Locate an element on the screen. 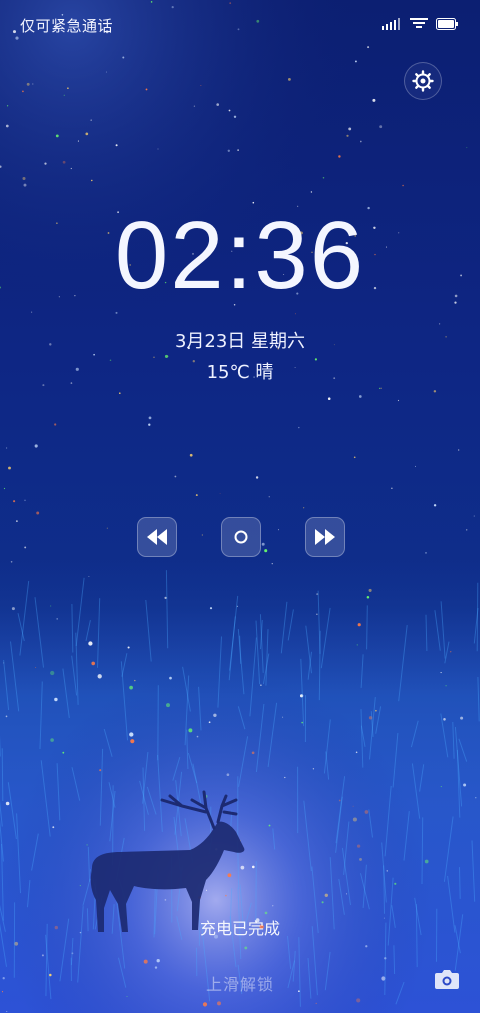 The height and width of the screenshot is (1013, 480). camera-shortcut-button is located at coordinates (447, 980).